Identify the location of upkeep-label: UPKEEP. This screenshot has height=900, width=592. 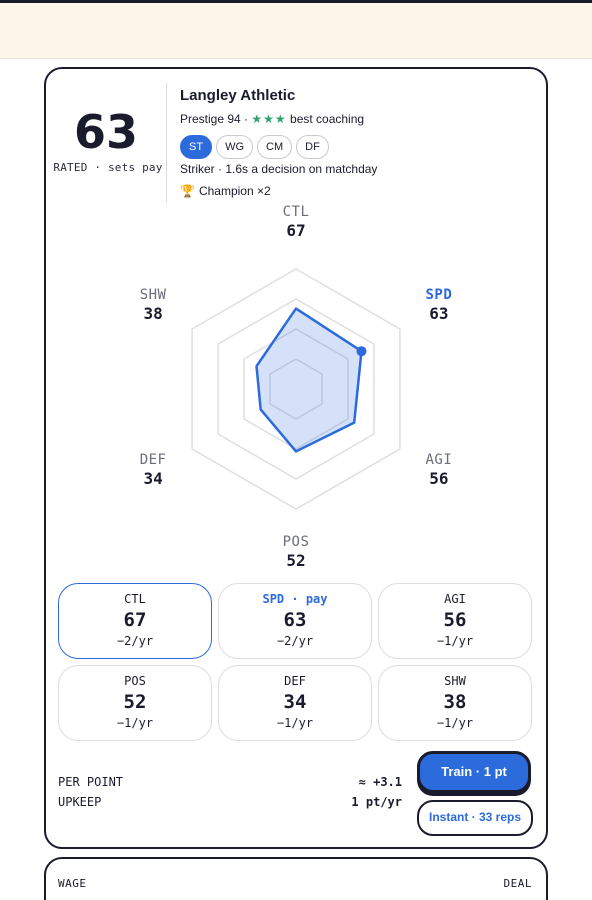
(80, 802).